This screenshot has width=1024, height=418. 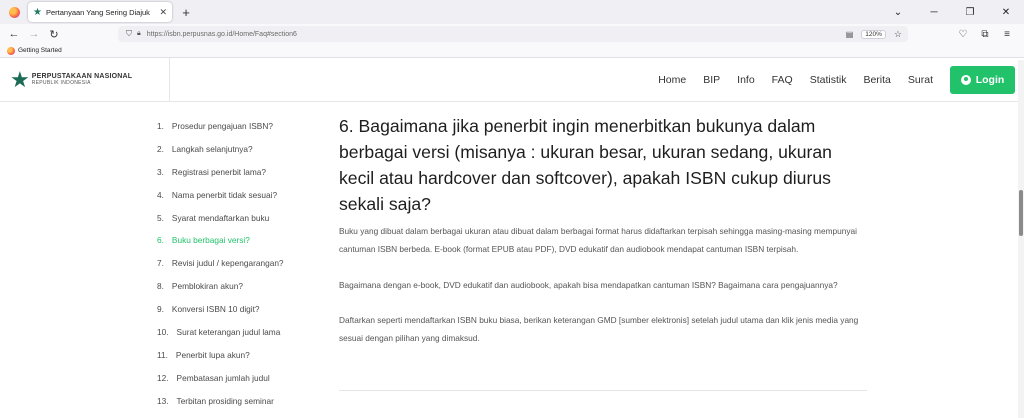 What do you see at coordinates (242, 201) in the screenshot?
I see `faq-list-item: 4. Nama penerbit tidak sesuai?` at bounding box center [242, 201].